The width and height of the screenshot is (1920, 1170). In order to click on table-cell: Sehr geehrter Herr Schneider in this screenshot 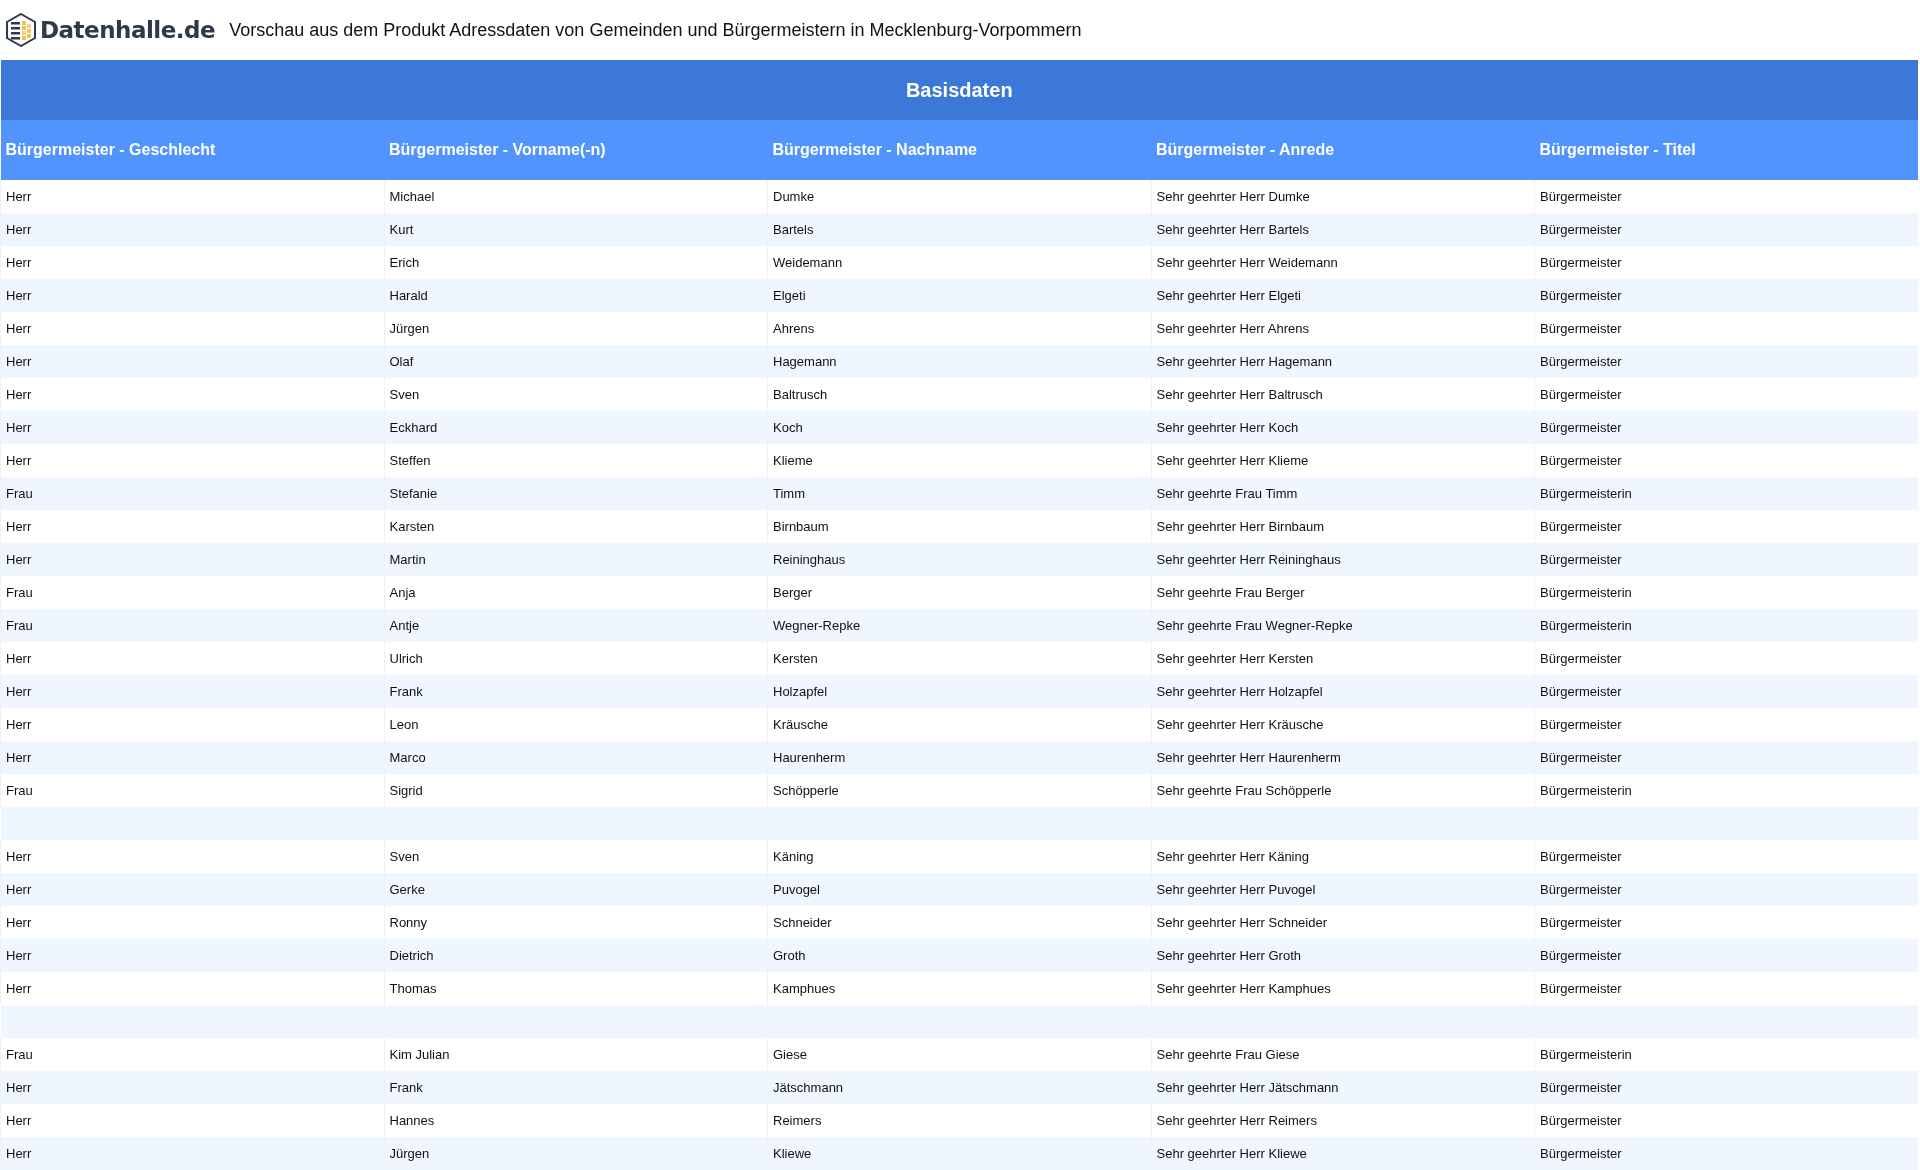, I will do `click(1343, 922)`.